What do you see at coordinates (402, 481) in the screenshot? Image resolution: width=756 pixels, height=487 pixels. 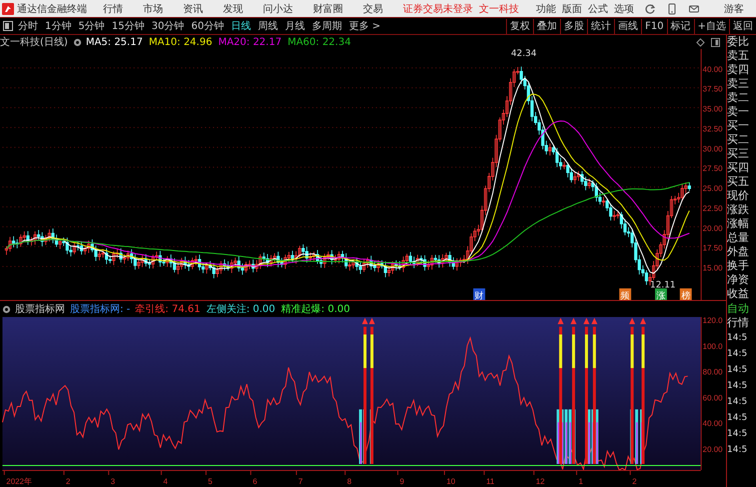 I see `date-axis-label: 9` at bounding box center [402, 481].